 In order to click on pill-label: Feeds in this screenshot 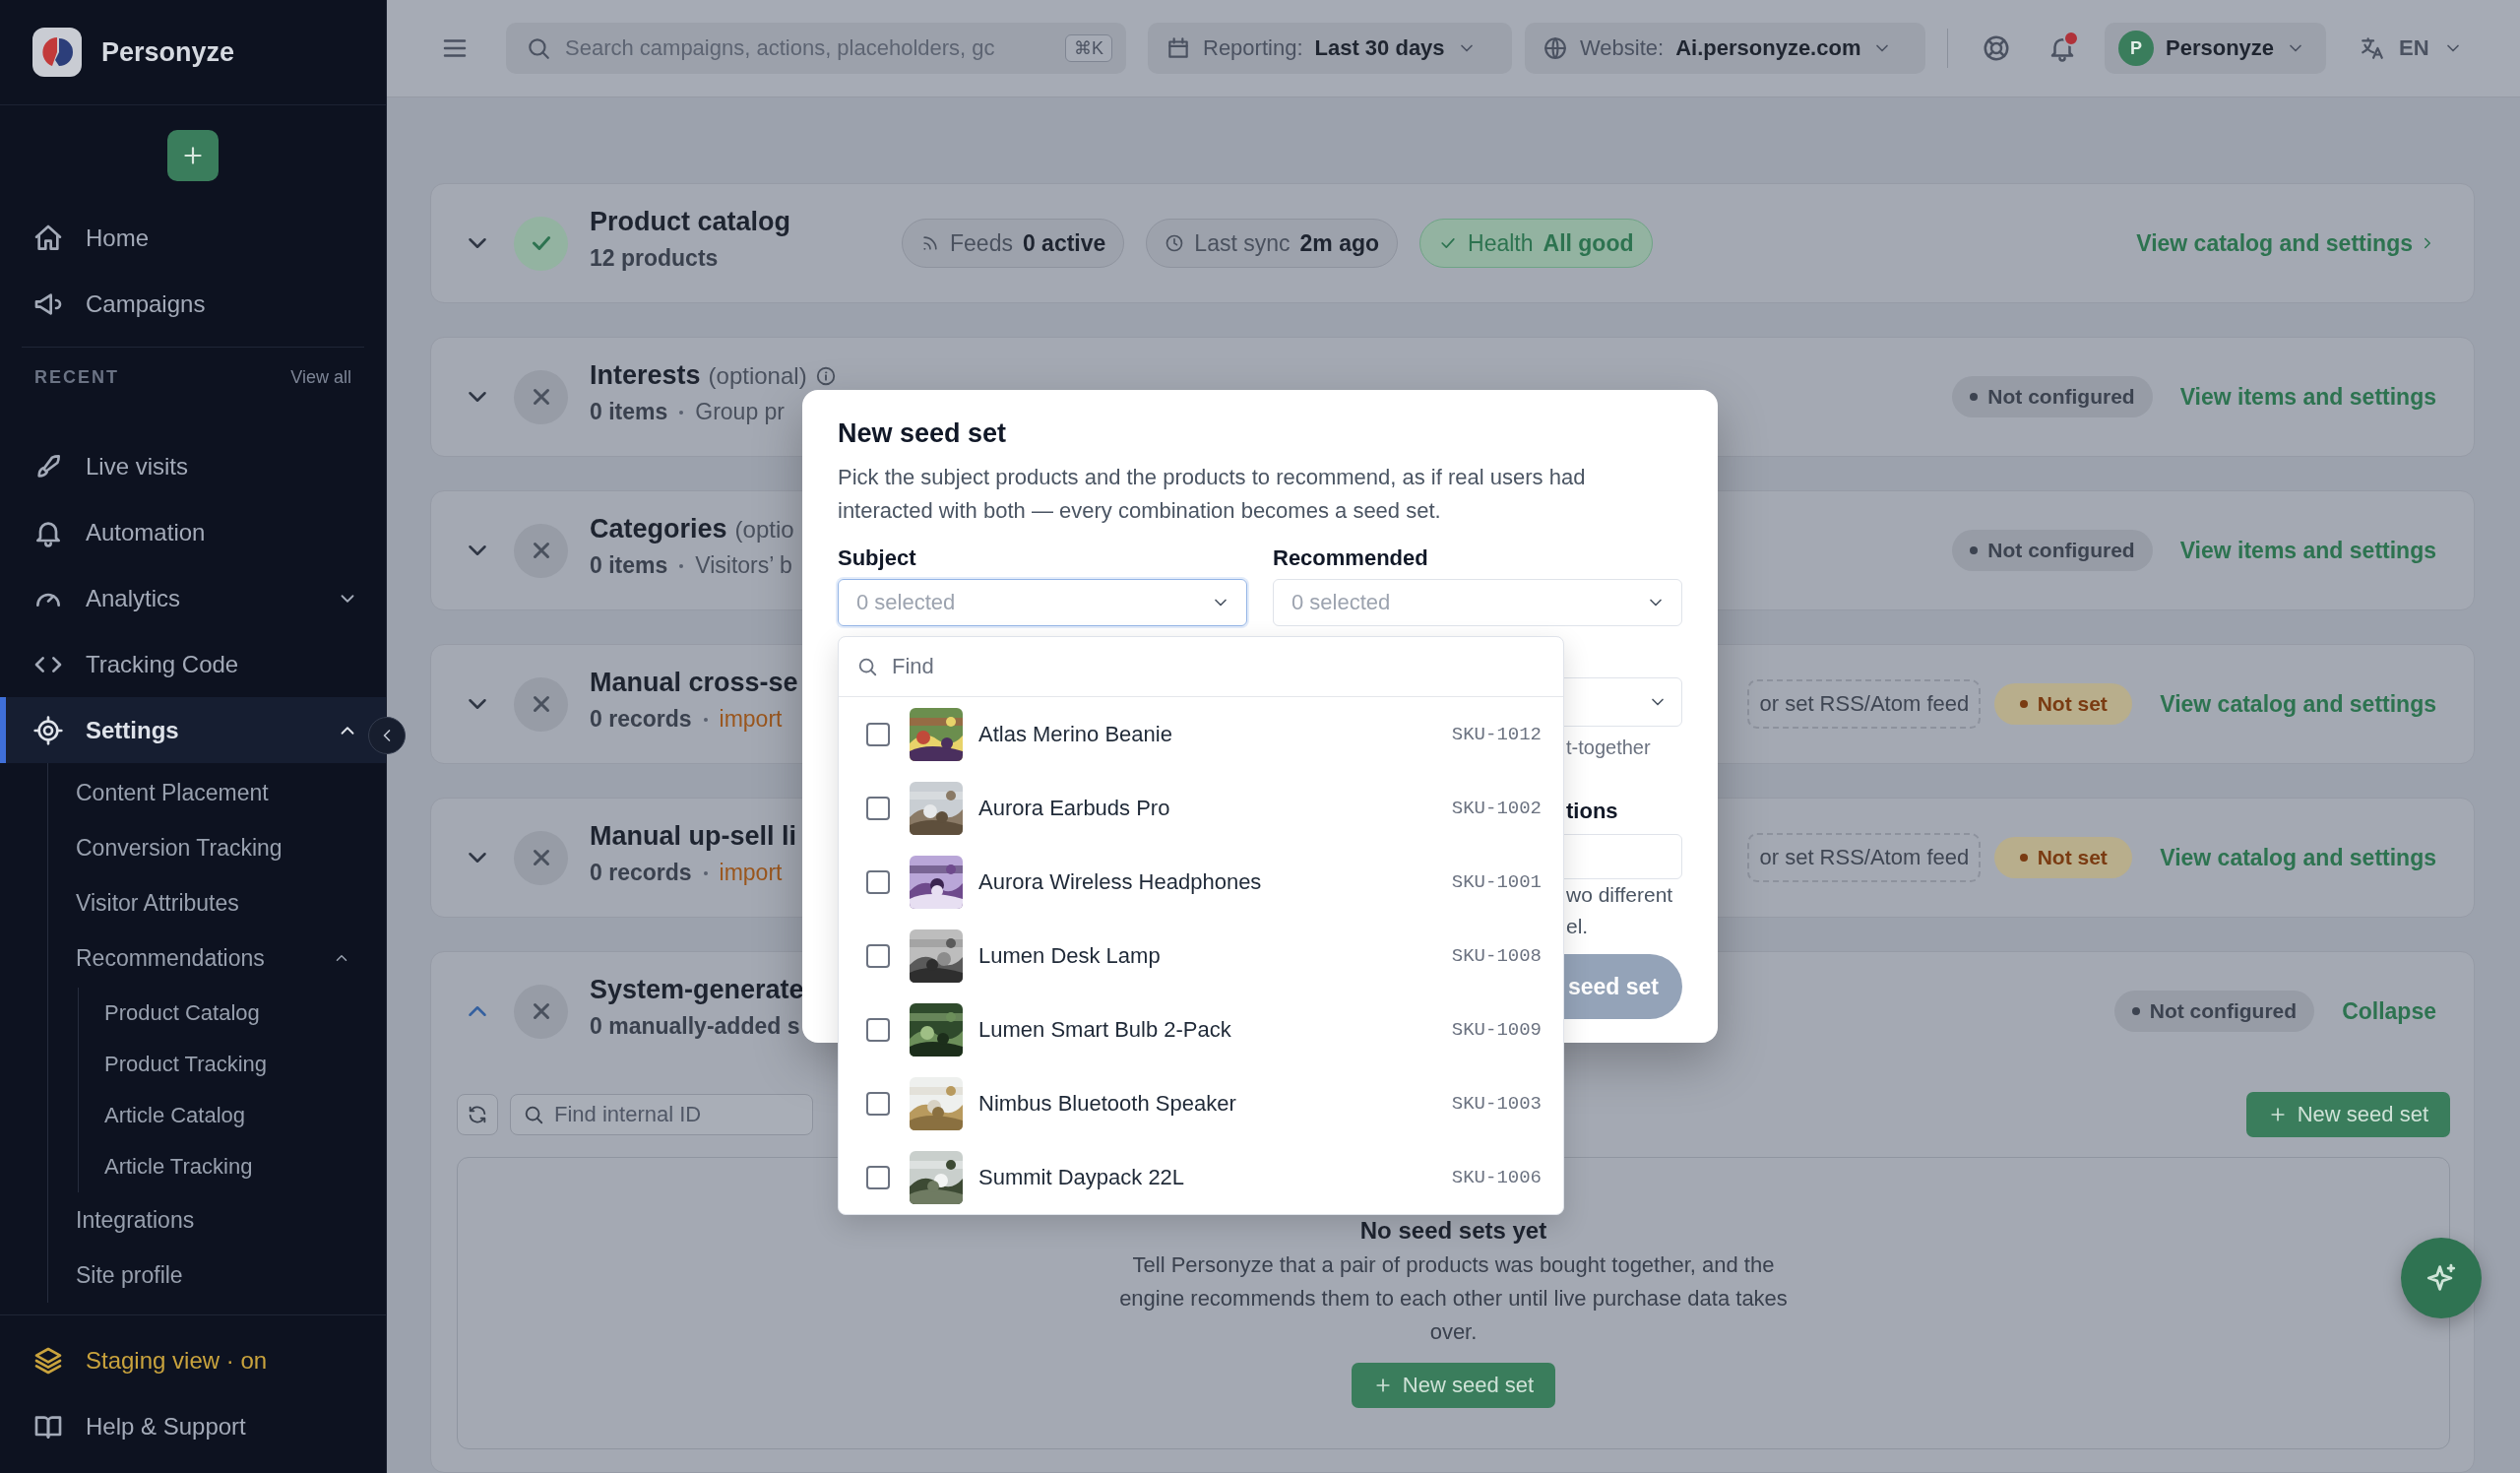, I will do `click(981, 243)`.